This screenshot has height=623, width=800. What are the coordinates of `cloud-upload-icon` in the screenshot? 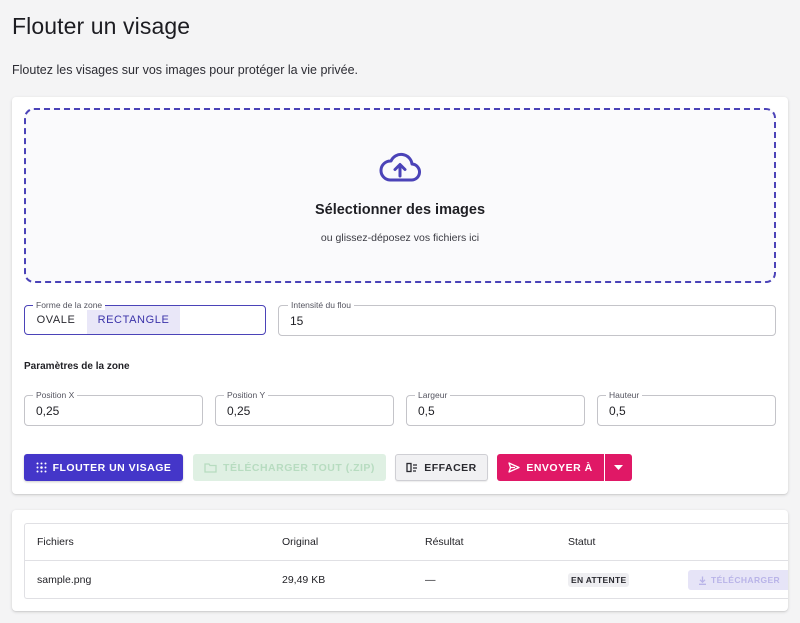 It's located at (400, 167).